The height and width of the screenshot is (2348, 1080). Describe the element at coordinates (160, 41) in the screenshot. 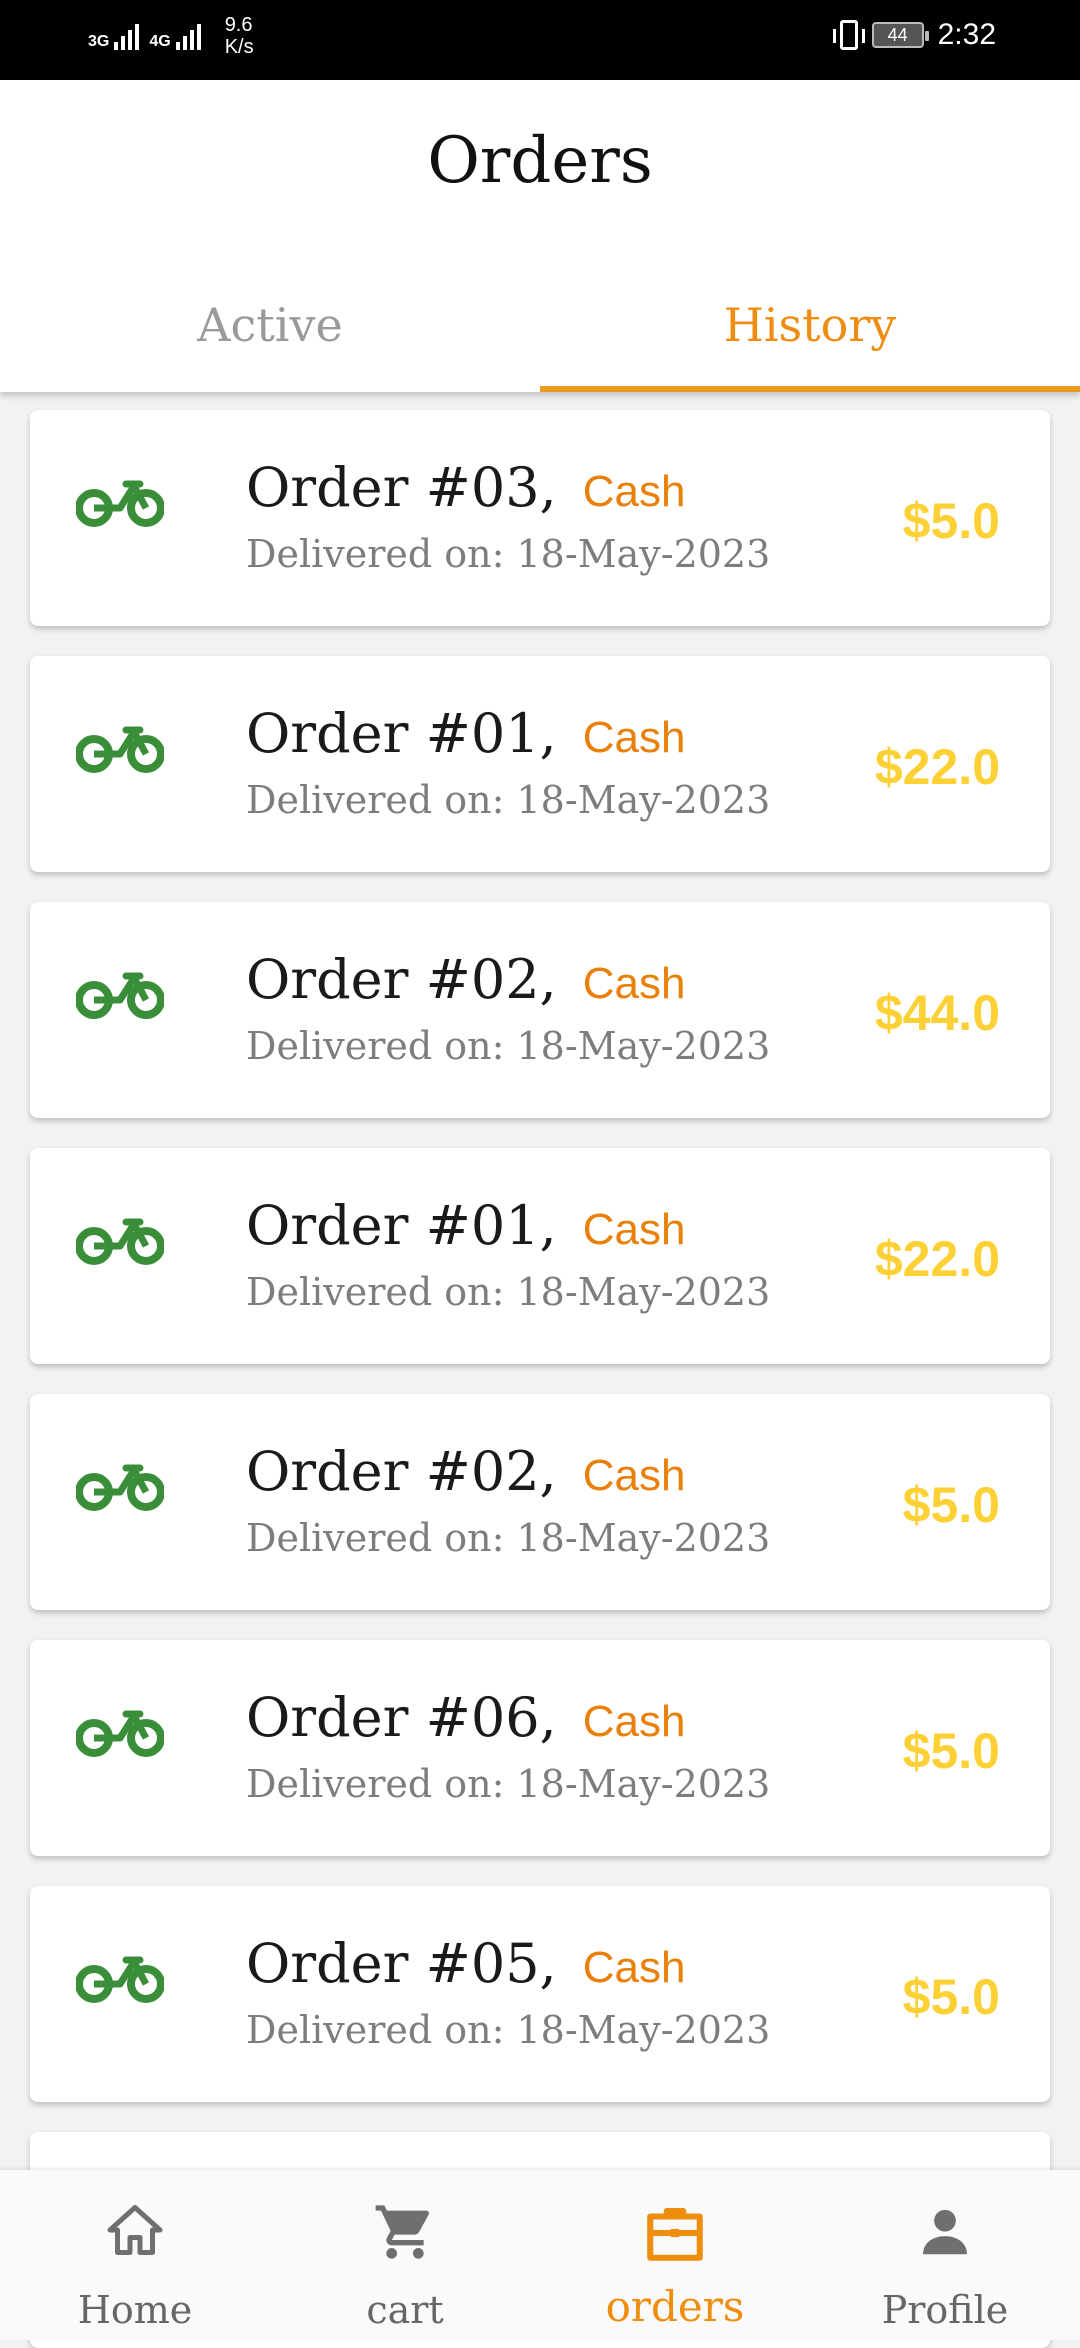

I see `network-type-label: 4G` at that location.